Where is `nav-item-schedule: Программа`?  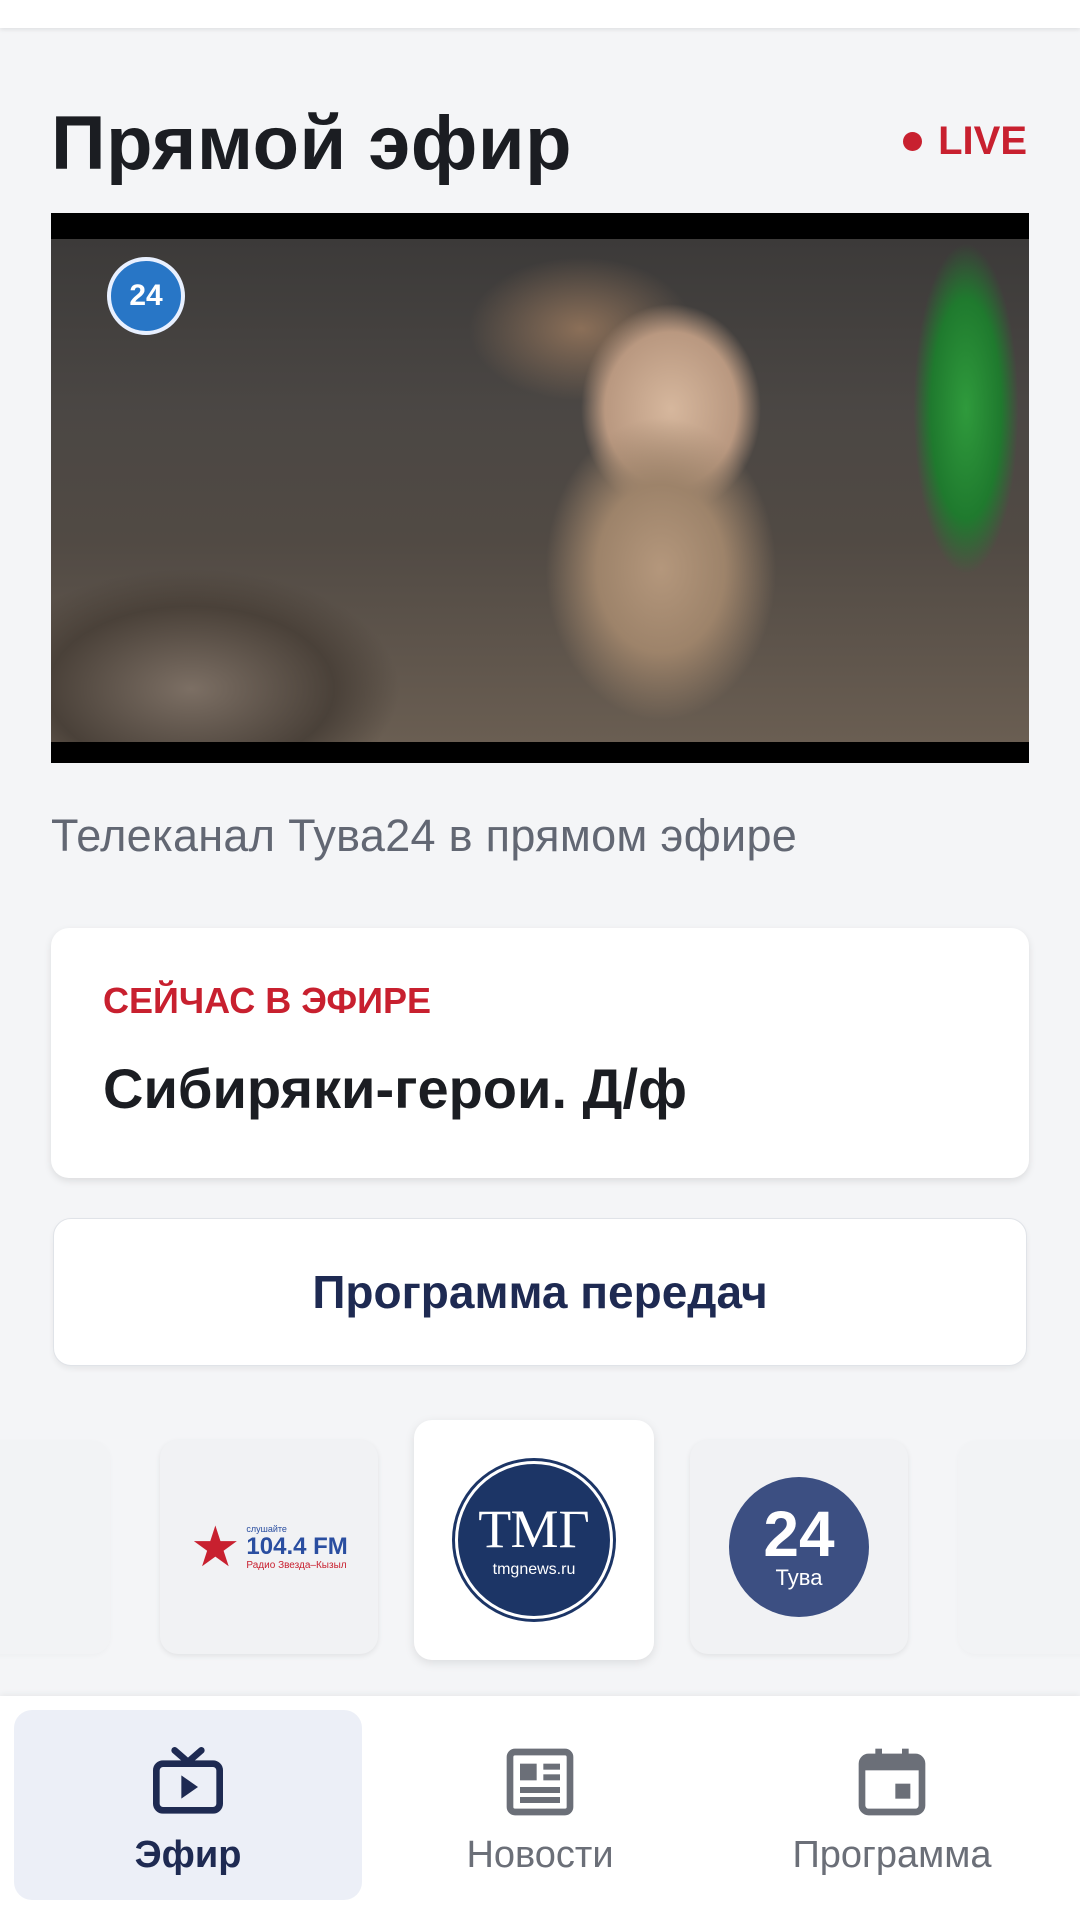
nav-item-schedule: Программа is located at coordinates (892, 1805).